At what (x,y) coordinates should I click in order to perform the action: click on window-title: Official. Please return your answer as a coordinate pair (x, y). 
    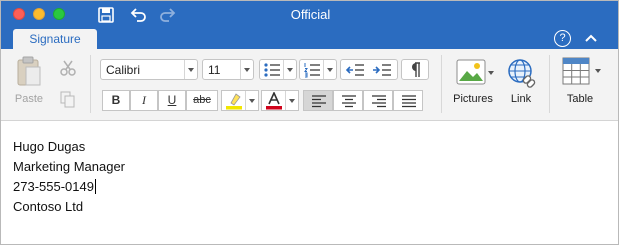
    Looking at the image, I should click on (310, 14).